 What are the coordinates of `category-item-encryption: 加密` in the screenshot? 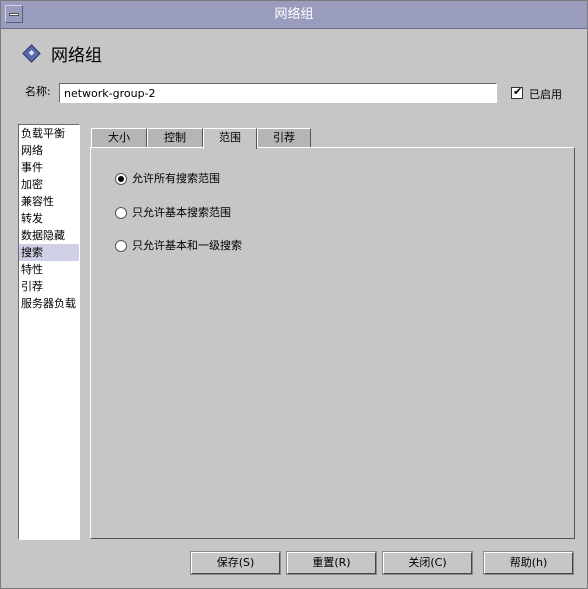 It's located at (49, 184).